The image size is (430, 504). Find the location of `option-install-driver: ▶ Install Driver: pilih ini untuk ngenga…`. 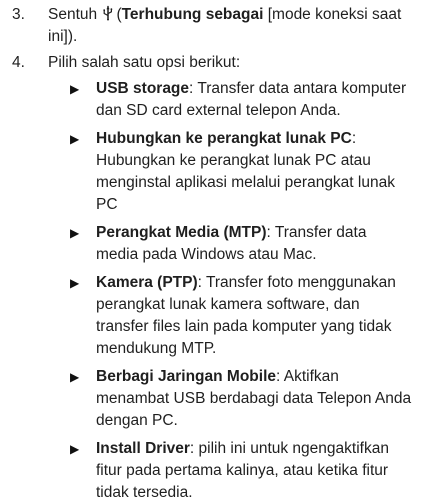

option-install-driver: ▶ Install Driver: pilih ini untuk ngenga… is located at coordinates (241, 471).